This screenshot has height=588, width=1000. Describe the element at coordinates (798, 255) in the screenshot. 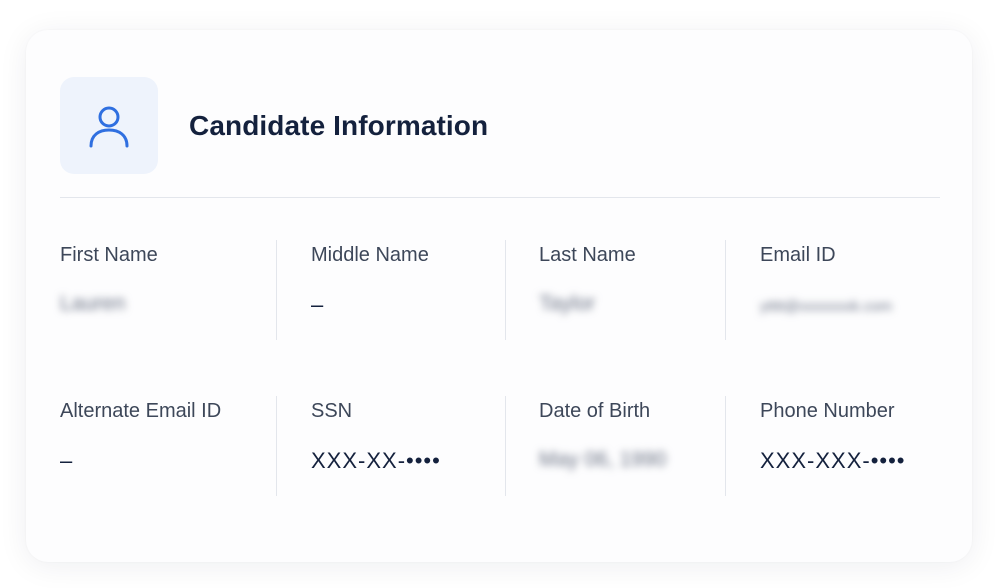

I see `field-label: Email ID` at that location.